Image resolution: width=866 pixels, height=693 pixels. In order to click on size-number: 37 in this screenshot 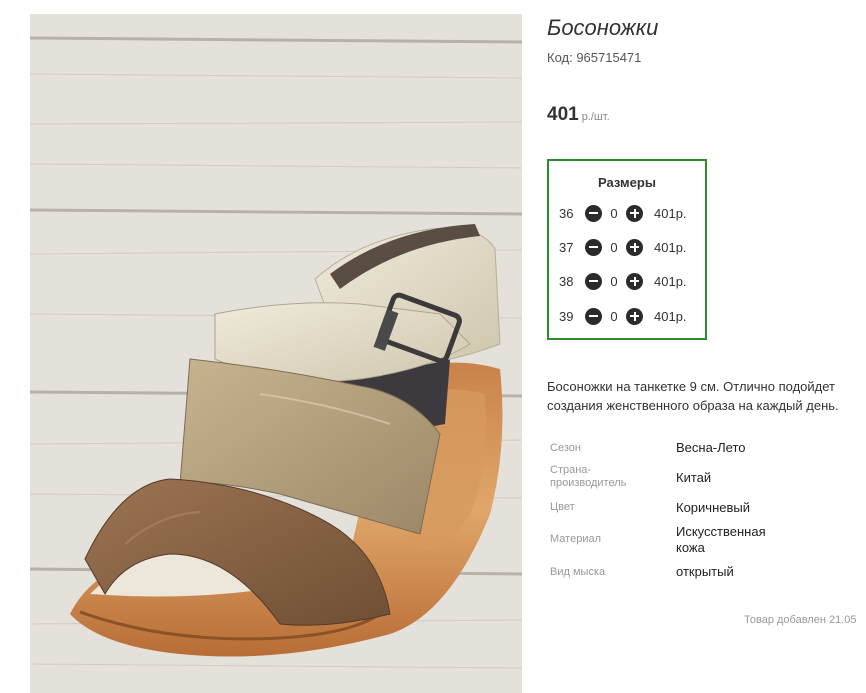, I will do `click(566, 247)`.